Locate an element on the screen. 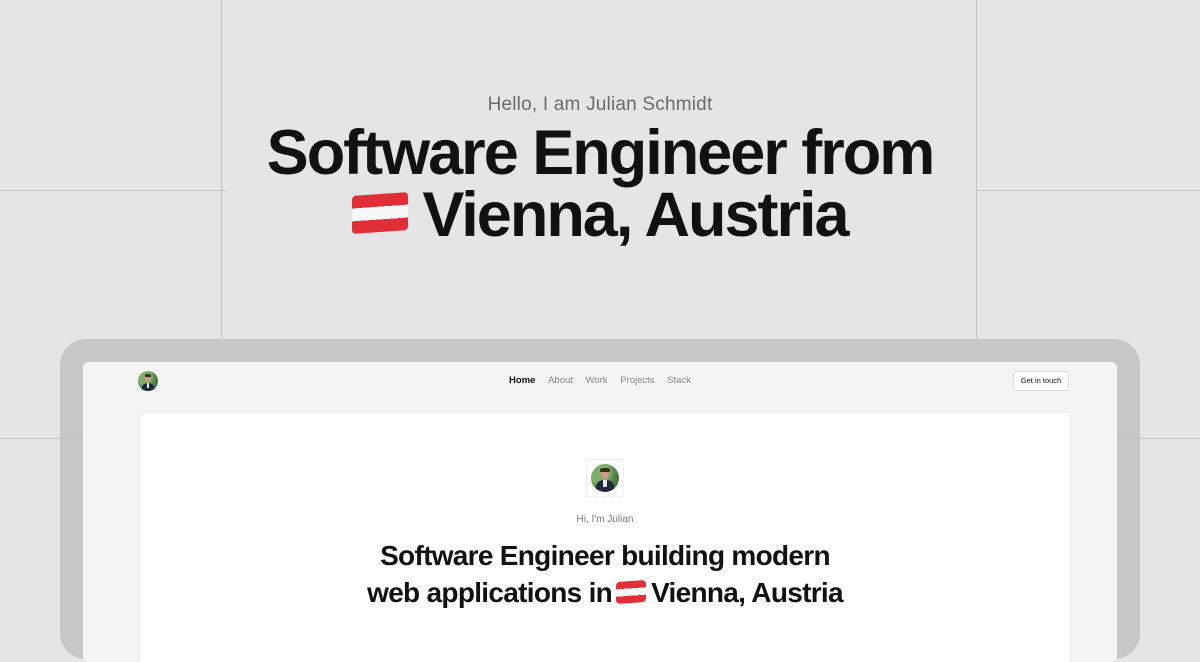  hero-title-line1: Software Engineer from is located at coordinates (601, 153).